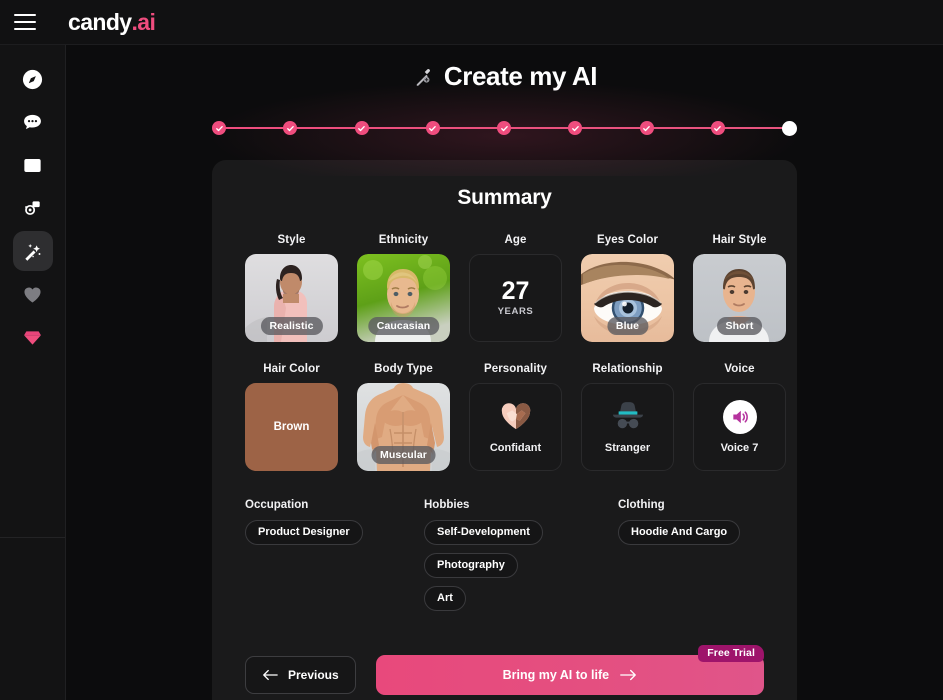  Describe the element at coordinates (332, 559) in the screenshot. I see `tag-group-occupation: Occupation Product Designer` at that location.